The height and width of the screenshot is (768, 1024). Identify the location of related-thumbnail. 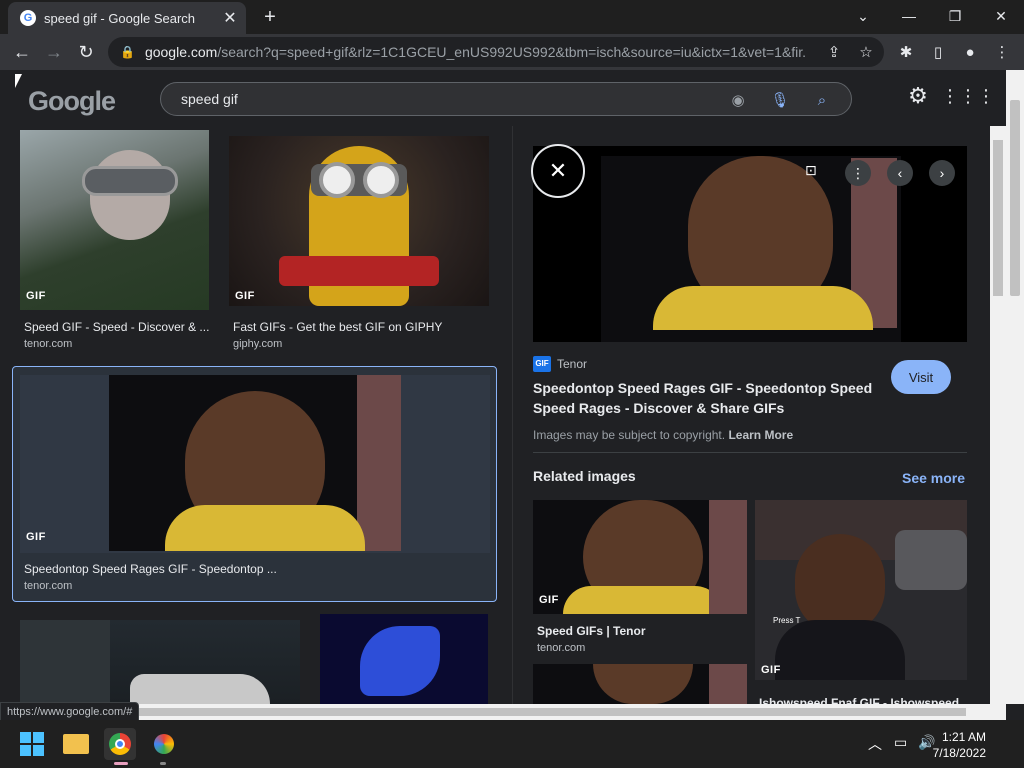
(640, 684).